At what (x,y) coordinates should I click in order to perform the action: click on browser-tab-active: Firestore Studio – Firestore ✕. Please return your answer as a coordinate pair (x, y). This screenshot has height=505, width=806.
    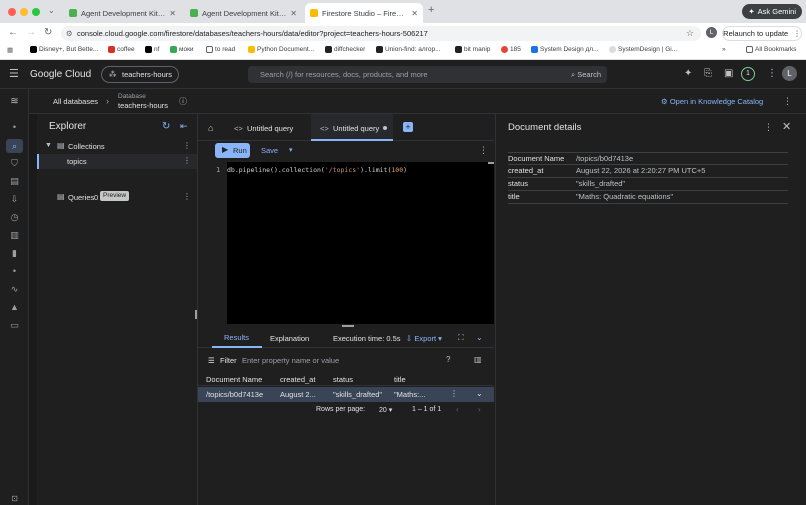
    Looking at the image, I should click on (364, 13).